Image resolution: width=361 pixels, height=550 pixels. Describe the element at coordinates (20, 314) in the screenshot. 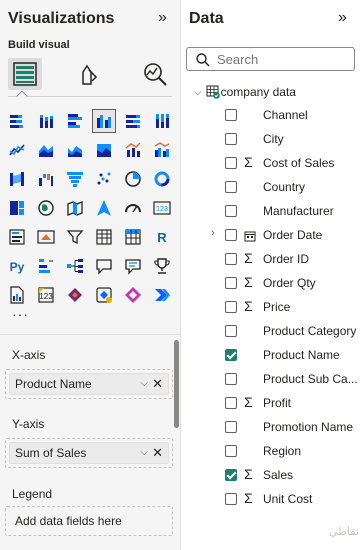

I see `more-visuals-icon: ···` at that location.